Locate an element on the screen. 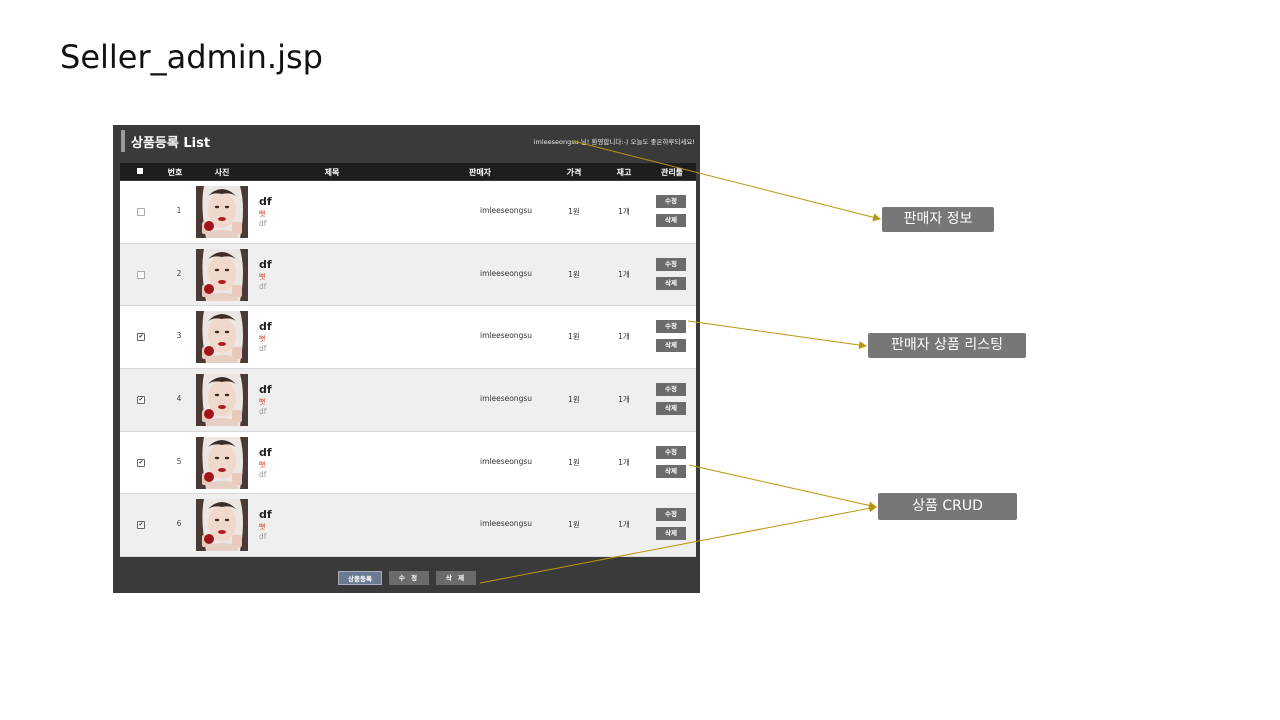 Image resolution: width=1280 pixels, height=720 pixels. bulk-delete-button: 삭 제 is located at coordinates (456, 578).